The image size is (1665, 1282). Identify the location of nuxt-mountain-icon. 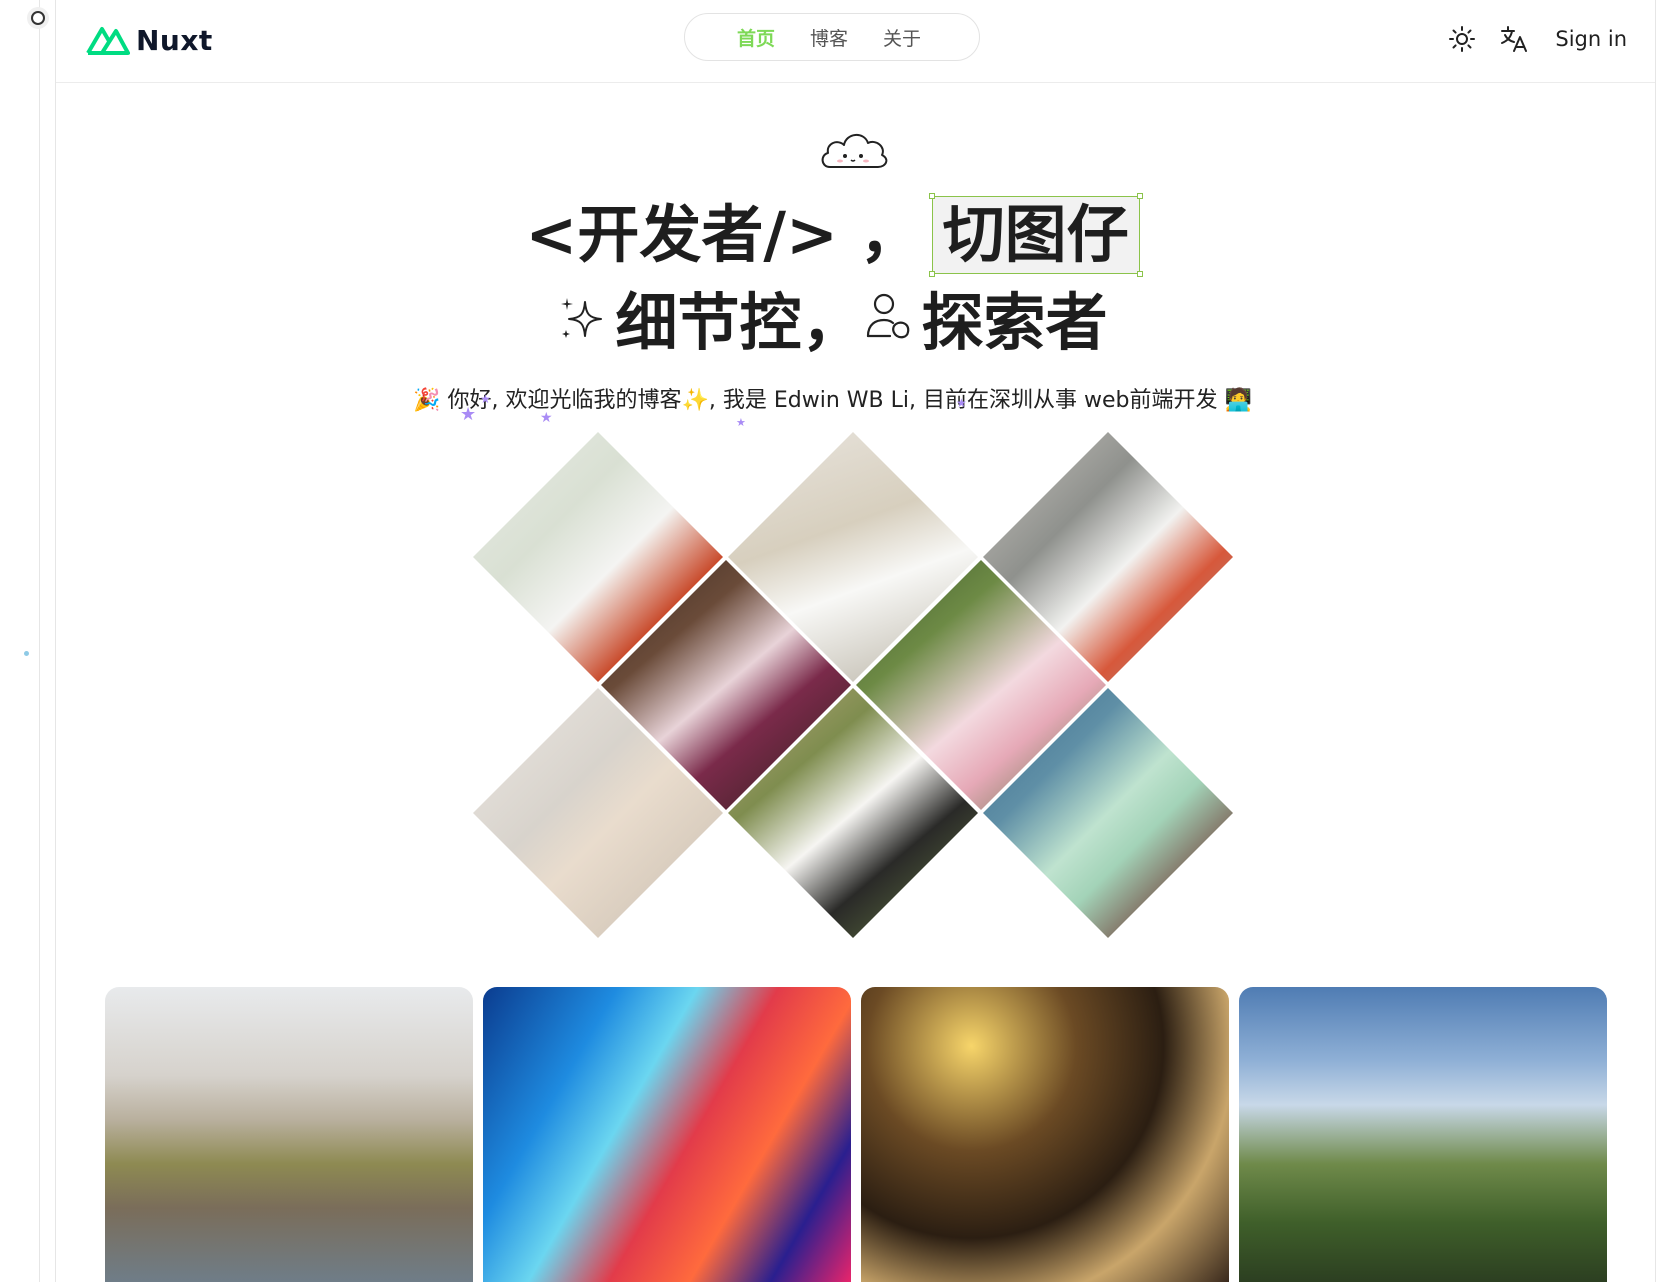
(108, 41).